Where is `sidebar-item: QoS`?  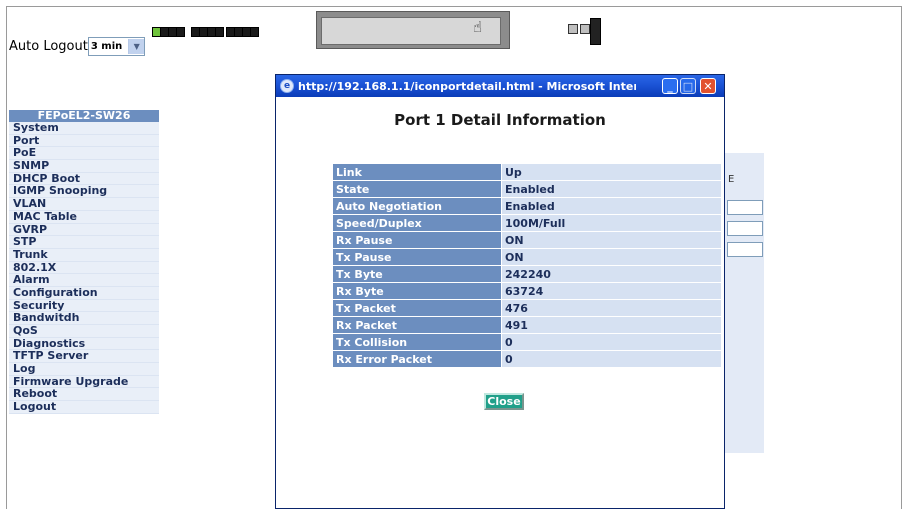 sidebar-item: QoS is located at coordinates (84, 331).